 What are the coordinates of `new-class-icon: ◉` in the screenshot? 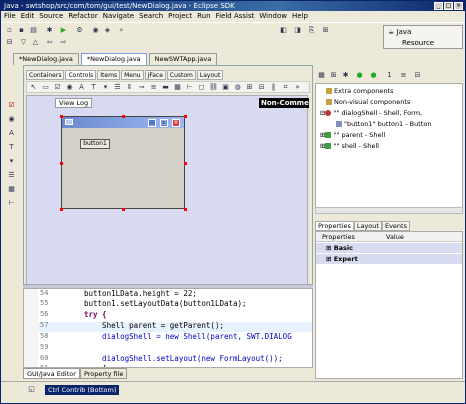 It's located at (95, 30).